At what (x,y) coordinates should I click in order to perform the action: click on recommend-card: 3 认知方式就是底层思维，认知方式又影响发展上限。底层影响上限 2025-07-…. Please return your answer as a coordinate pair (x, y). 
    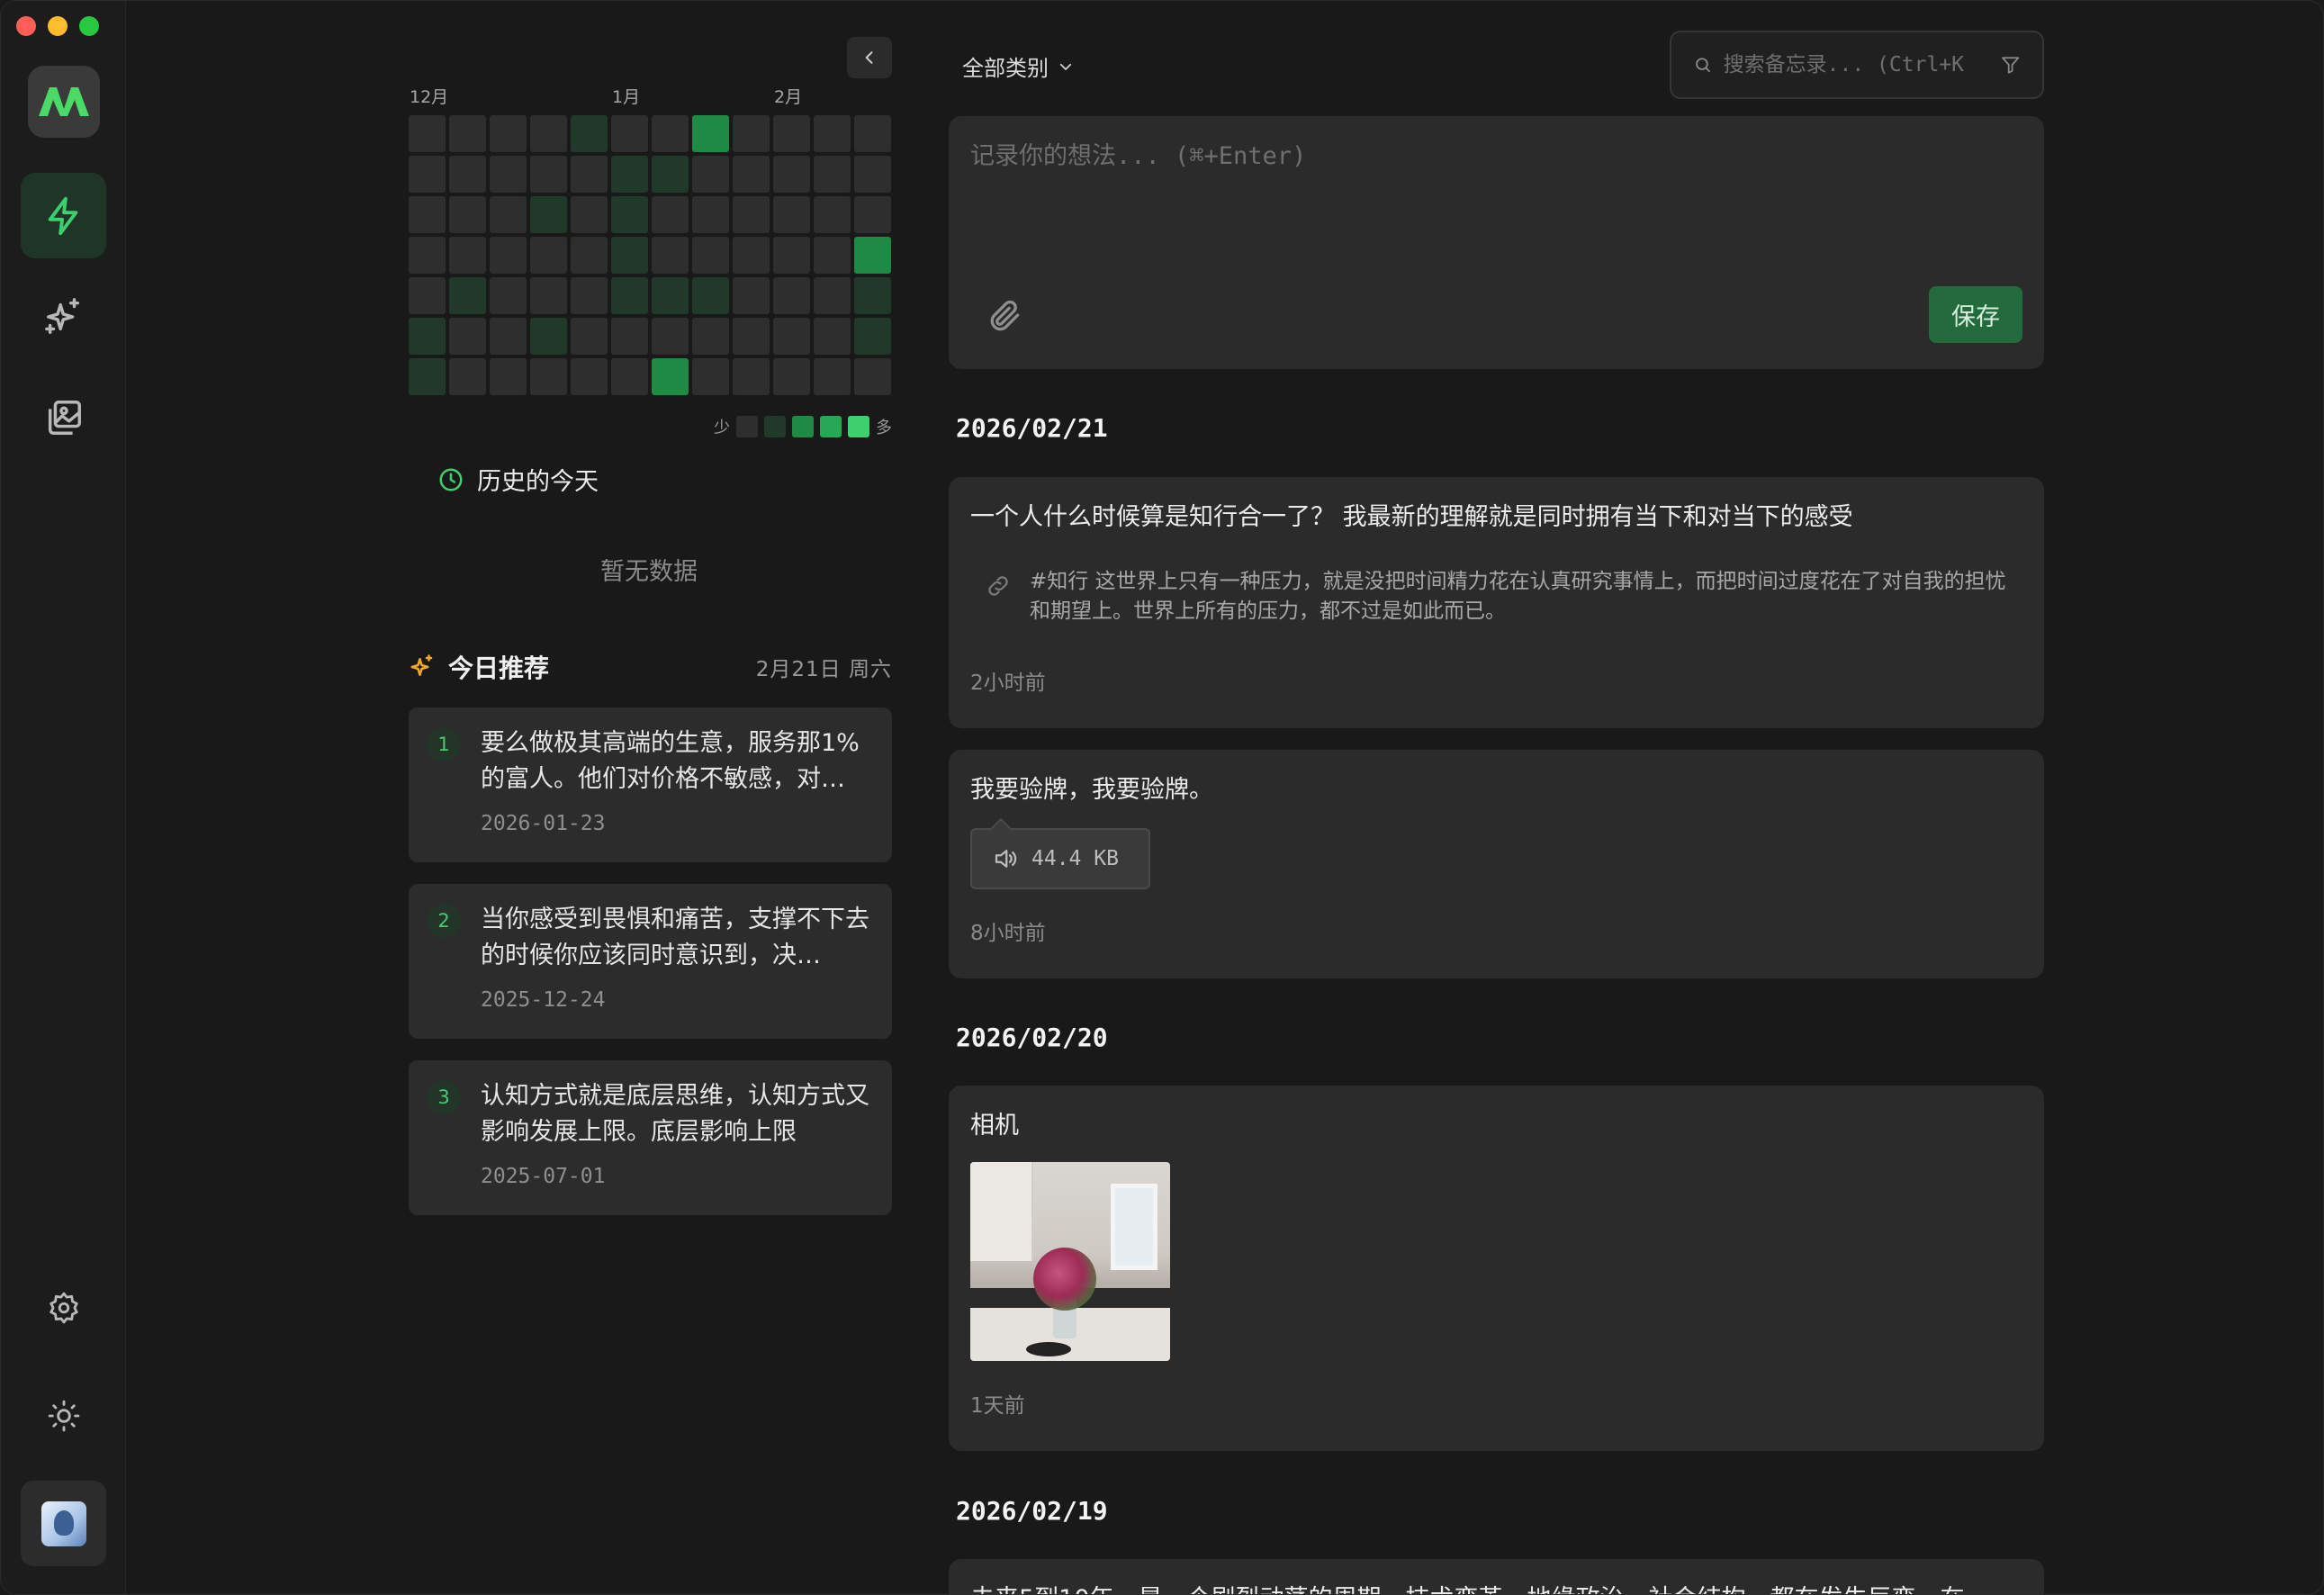
    Looking at the image, I should click on (650, 1137).